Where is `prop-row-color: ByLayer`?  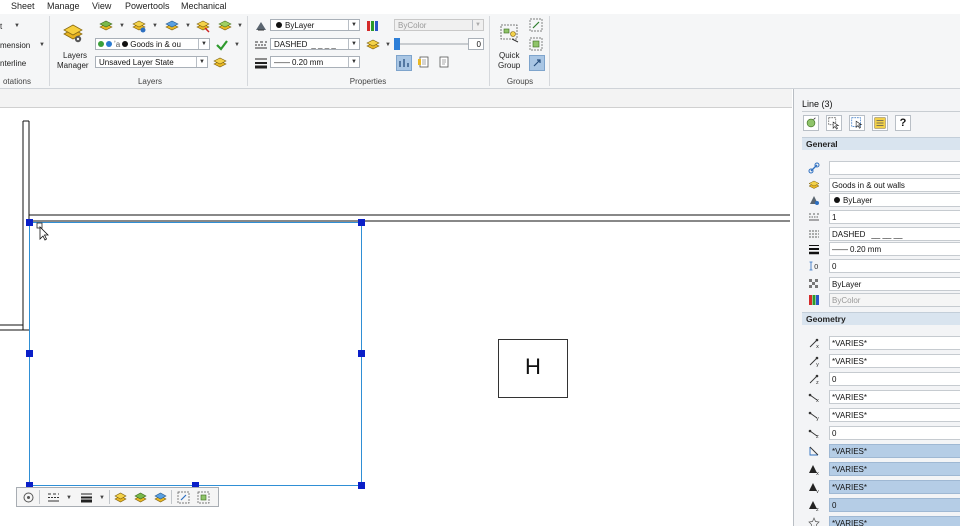 prop-row-color: ByLayer is located at coordinates (881, 200).